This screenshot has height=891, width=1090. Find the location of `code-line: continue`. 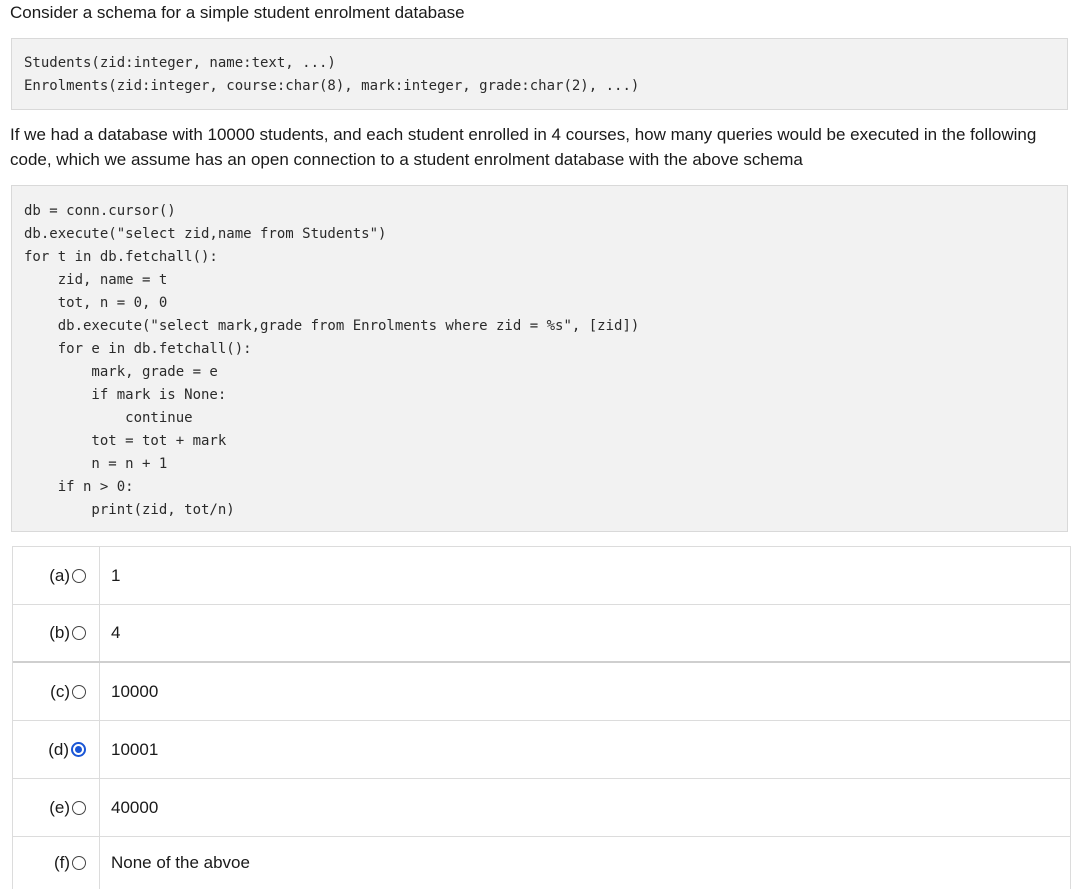

code-line: continue is located at coordinates (108, 418).